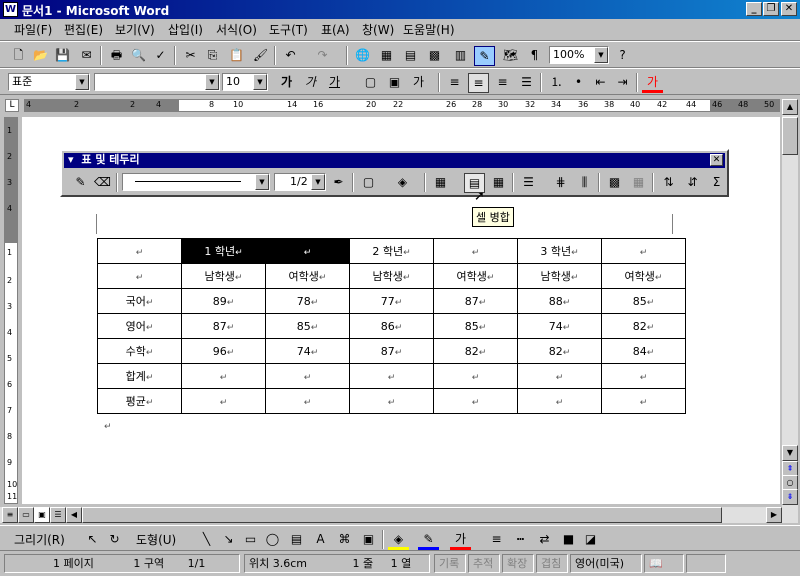  I want to click on table-cell: 82↵, so click(475, 351).